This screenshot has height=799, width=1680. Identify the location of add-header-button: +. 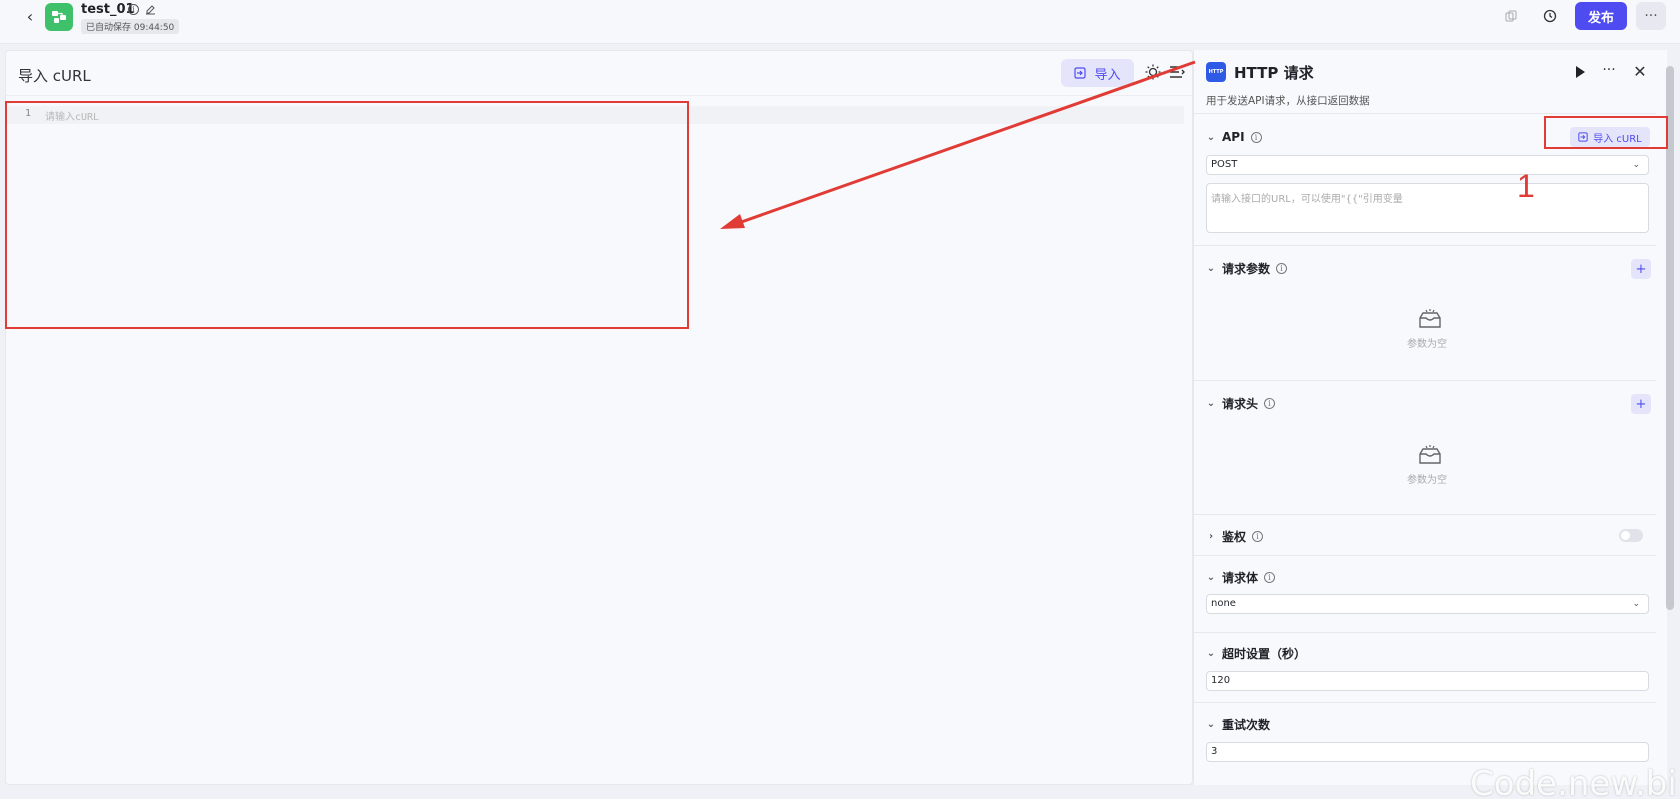
(1641, 404).